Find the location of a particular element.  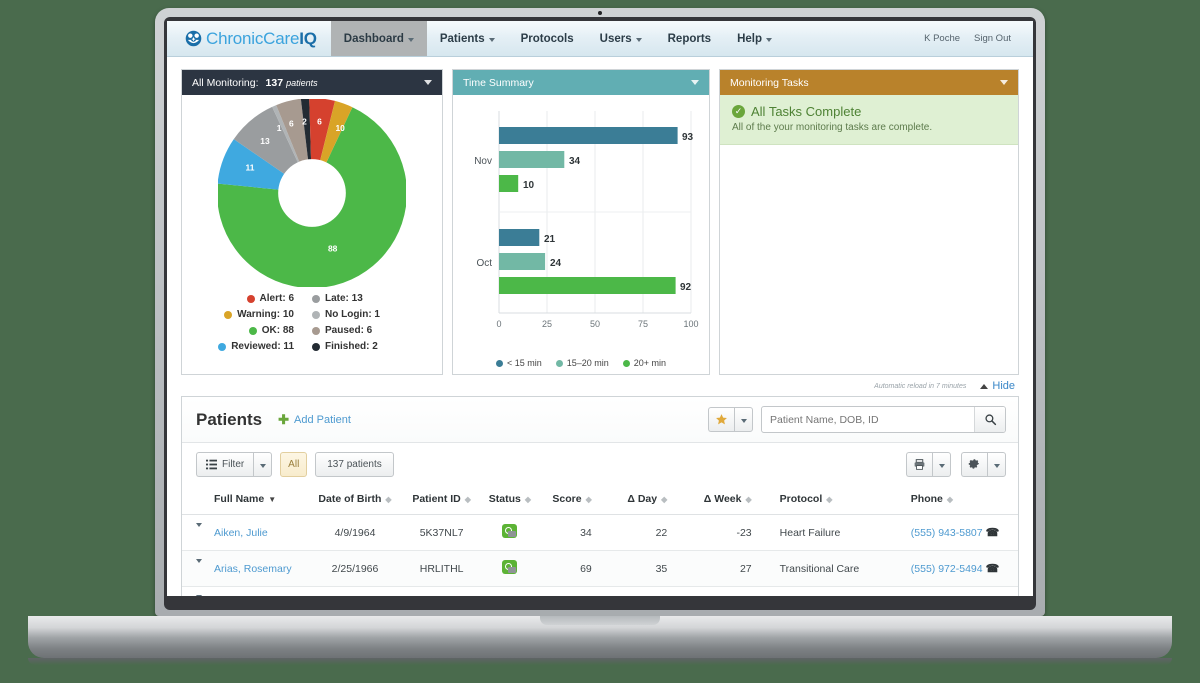

column-date-of-birth: Date of Birth ◆ is located at coordinates (355, 500).